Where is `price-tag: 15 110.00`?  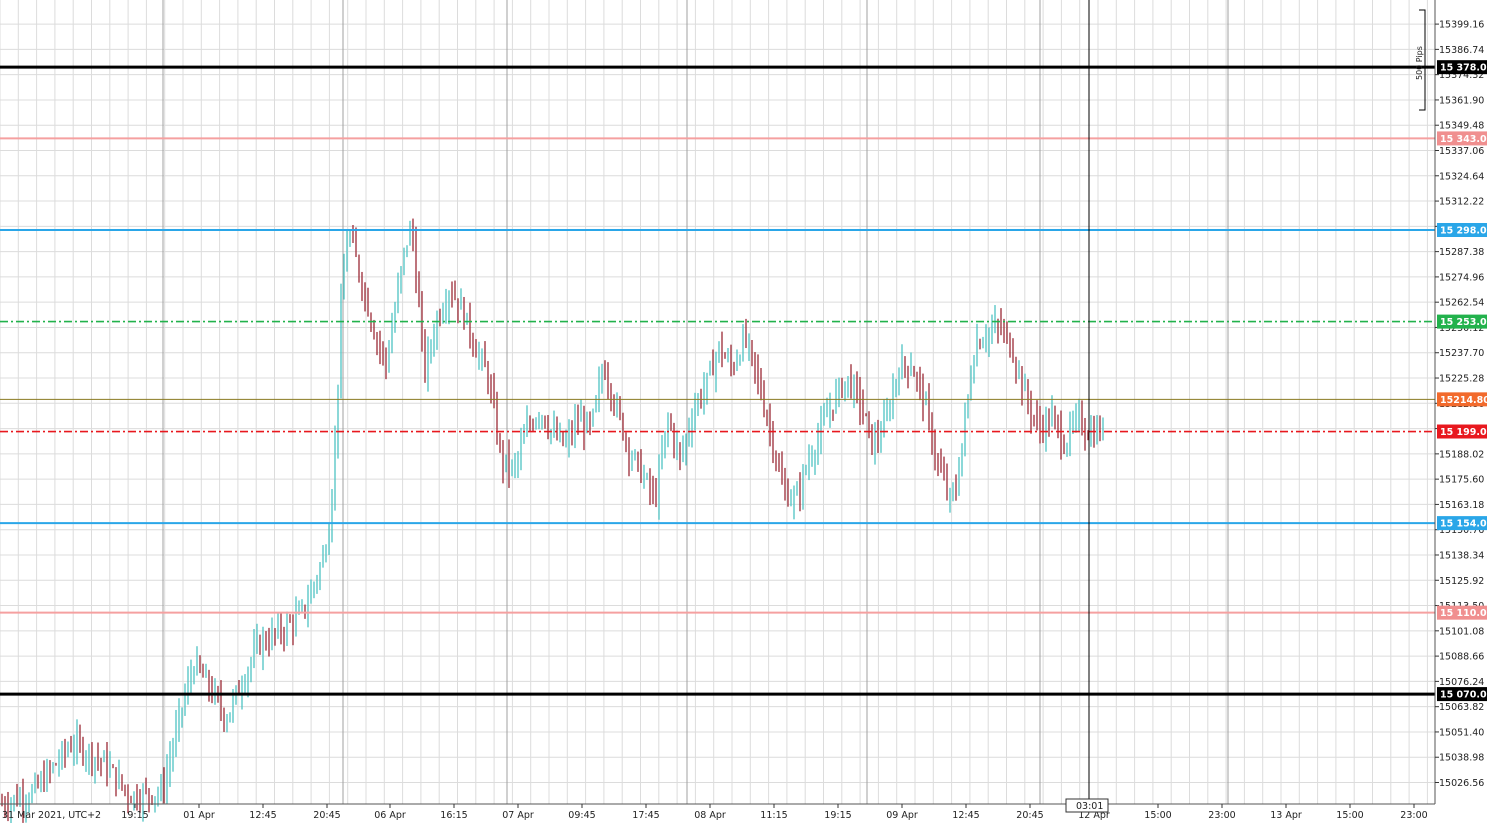
price-tag: 15 110.00 is located at coordinates (1462, 612).